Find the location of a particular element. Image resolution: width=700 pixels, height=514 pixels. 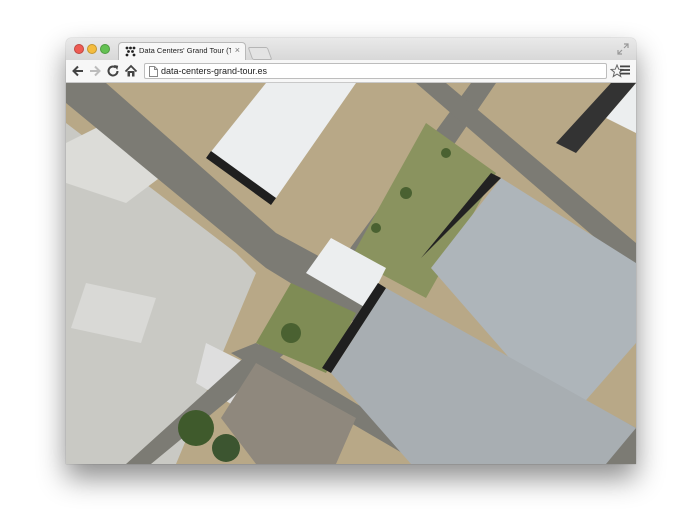

menu-icon is located at coordinates (625, 70).